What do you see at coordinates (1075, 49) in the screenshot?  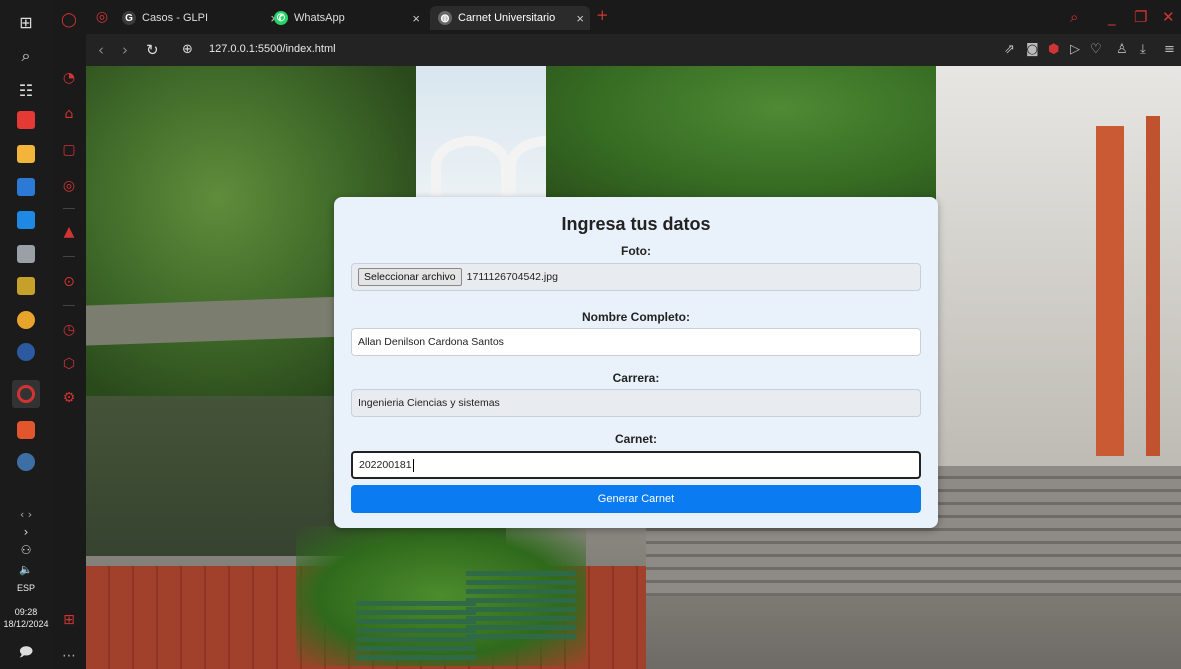 I see `send-icon: ▷` at bounding box center [1075, 49].